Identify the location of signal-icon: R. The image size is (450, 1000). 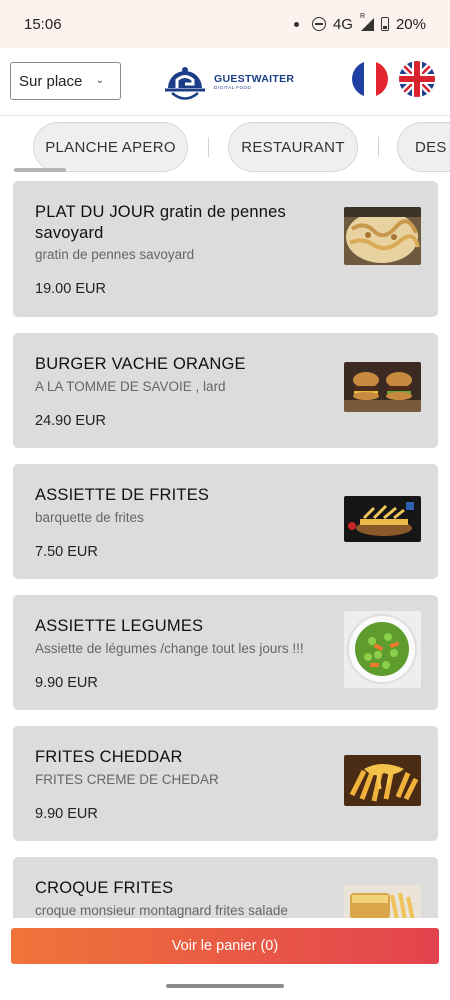
(367, 22).